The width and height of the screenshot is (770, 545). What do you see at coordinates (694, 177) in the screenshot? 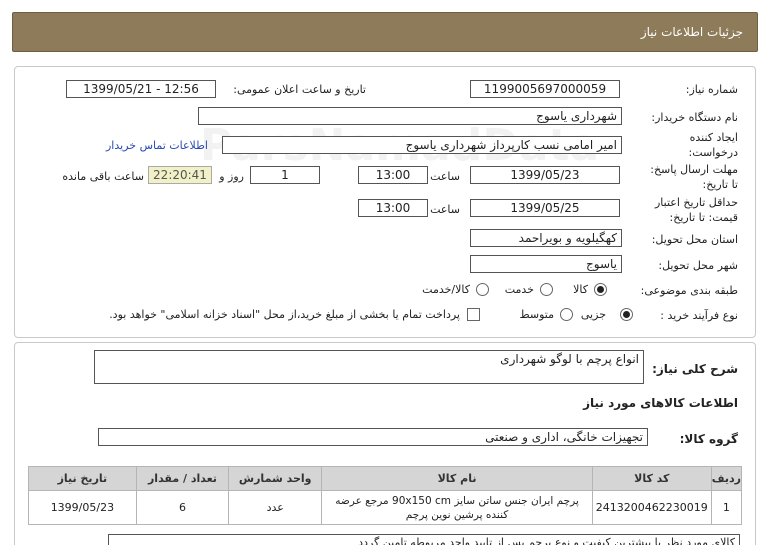
I see `deadline-label: مهلت ارسال پاسخ: تا تاریخ:` at bounding box center [694, 177].